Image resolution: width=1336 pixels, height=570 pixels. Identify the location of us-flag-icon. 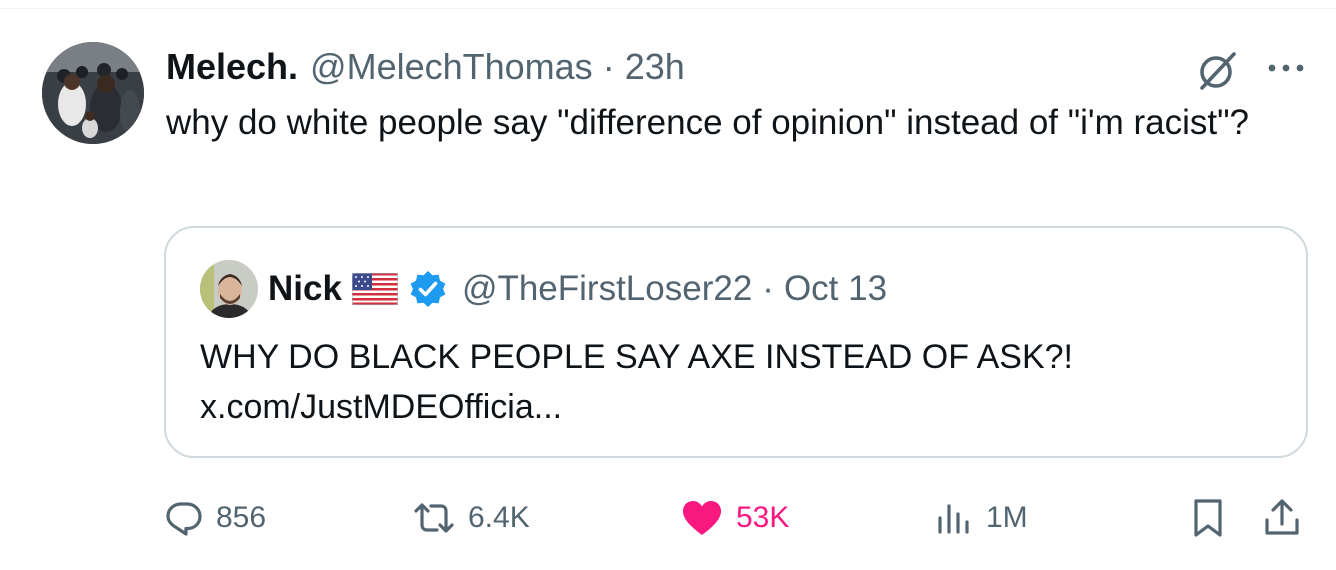
(375, 289).